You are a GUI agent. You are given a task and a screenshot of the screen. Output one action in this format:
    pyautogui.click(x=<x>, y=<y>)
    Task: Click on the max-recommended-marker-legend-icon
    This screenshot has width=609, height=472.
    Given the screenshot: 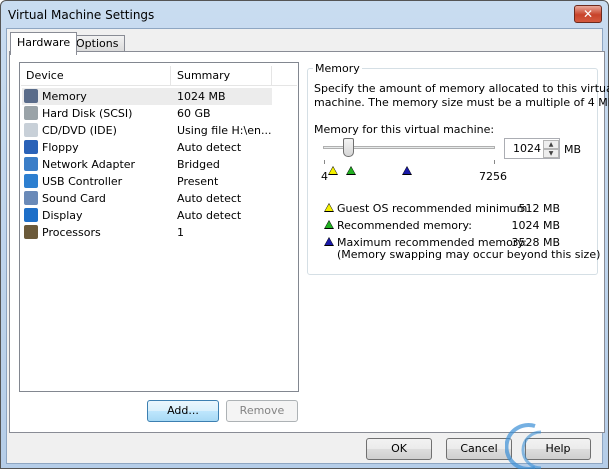 What is the action you would take?
    pyautogui.click(x=329, y=241)
    